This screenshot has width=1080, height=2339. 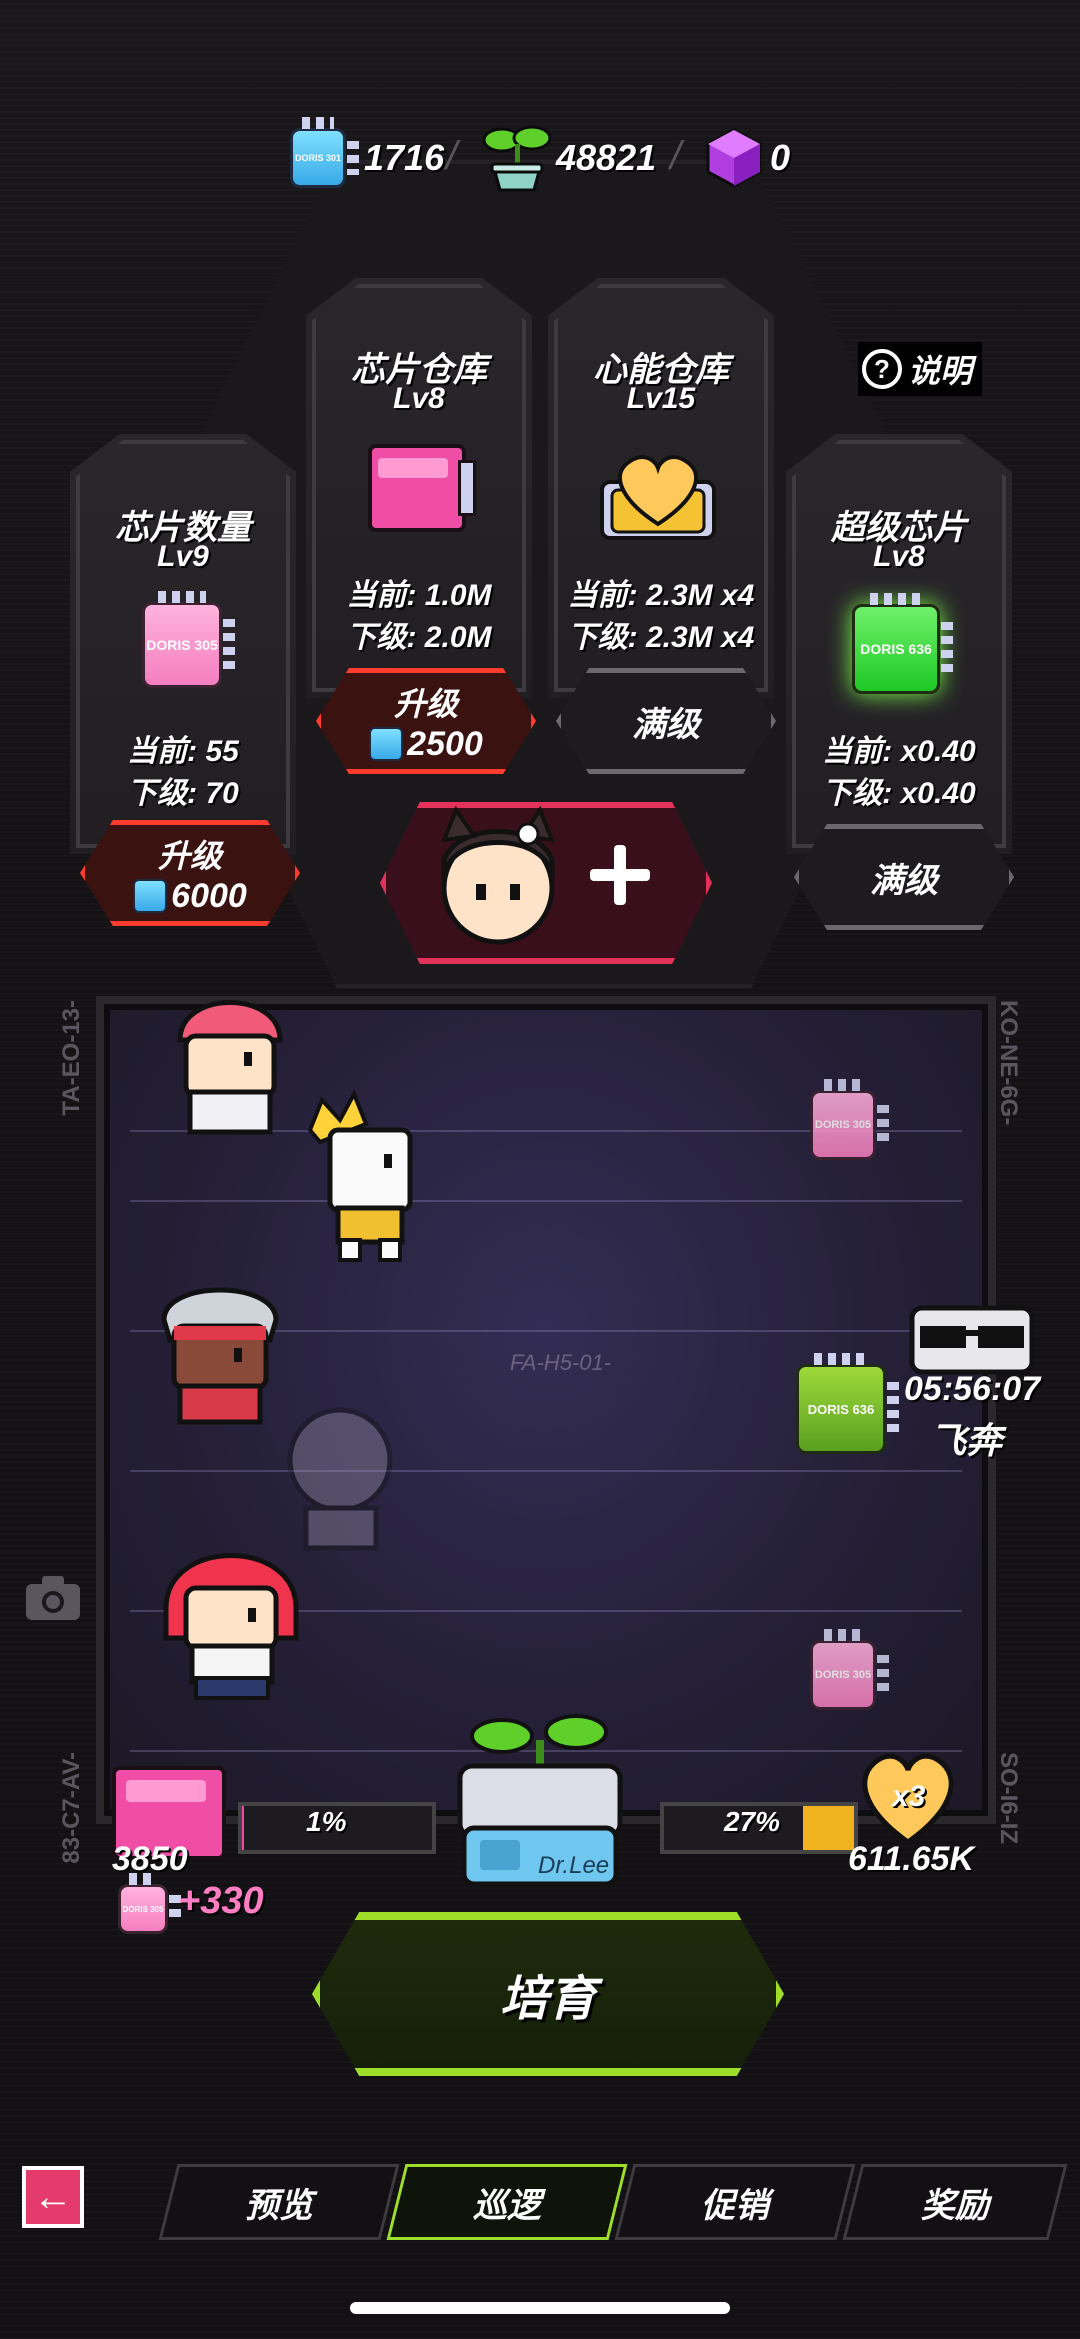 What do you see at coordinates (231, 1618) in the screenshot?
I see `character-red-hair` at bounding box center [231, 1618].